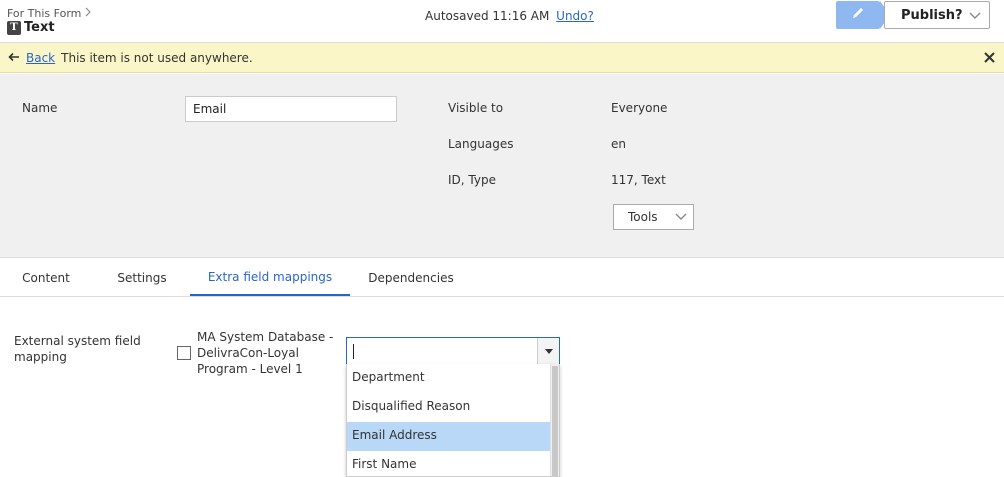 This screenshot has height=477, width=1004. What do you see at coordinates (157, 57) in the screenshot?
I see `notice-message: This item is not used anywhere.` at bounding box center [157, 57].